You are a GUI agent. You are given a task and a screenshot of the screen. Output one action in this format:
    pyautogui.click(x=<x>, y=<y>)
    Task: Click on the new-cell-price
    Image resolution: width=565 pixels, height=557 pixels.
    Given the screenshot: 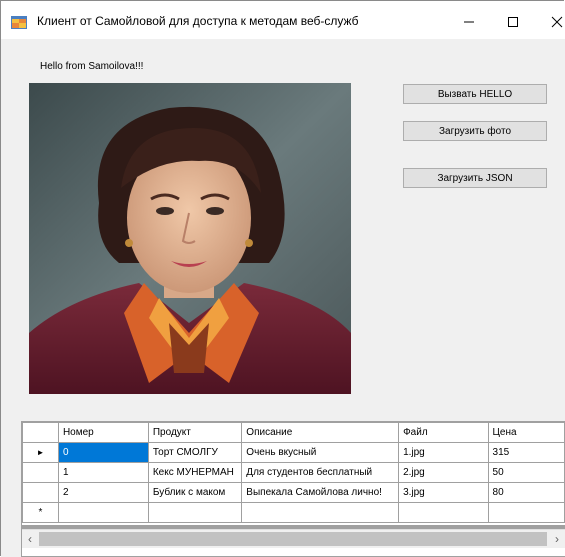 What is the action you would take?
    pyautogui.click(x=526, y=512)
    